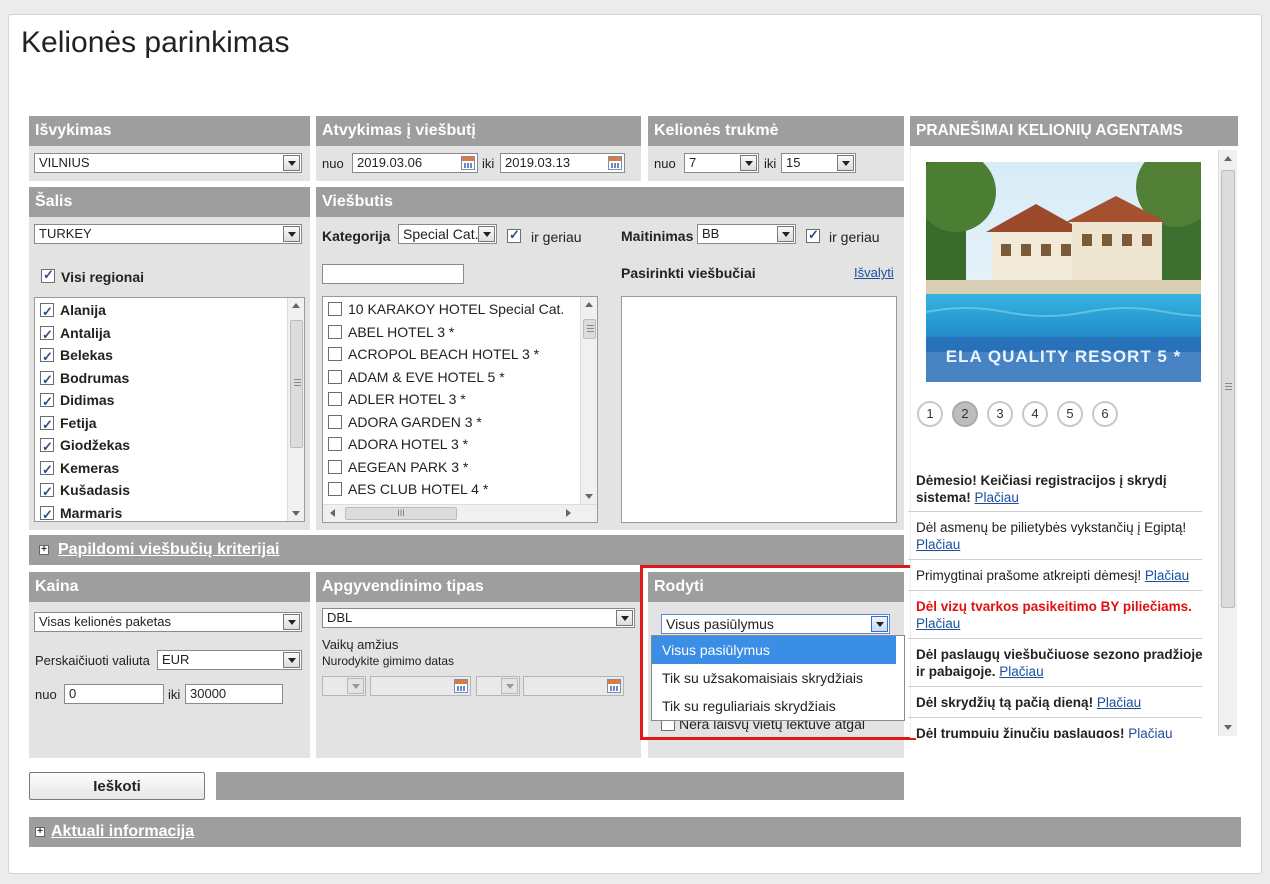 The image size is (1270, 884). I want to click on duration-from-select: 7, so click(721, 163).